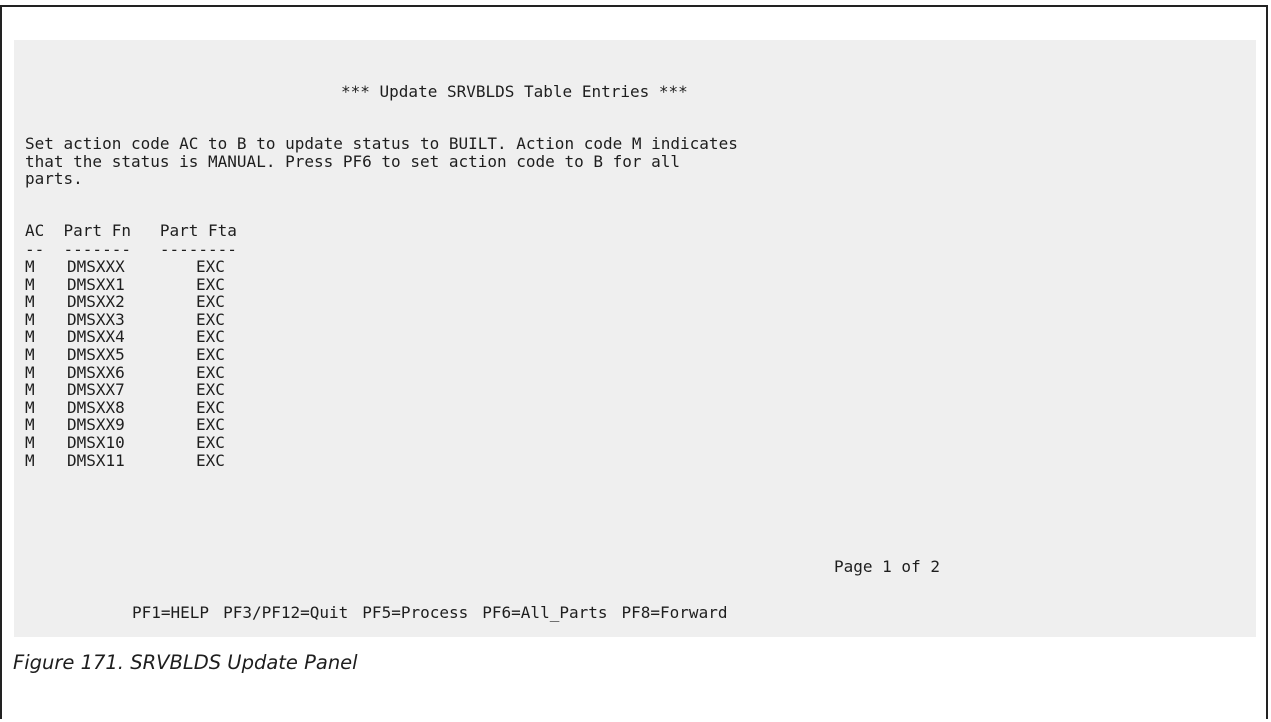  What do you see at coordinates (198, 230) in the screenshot?
I see `column-header-part-fta: Part Fta` at bounding box center [198, 230].